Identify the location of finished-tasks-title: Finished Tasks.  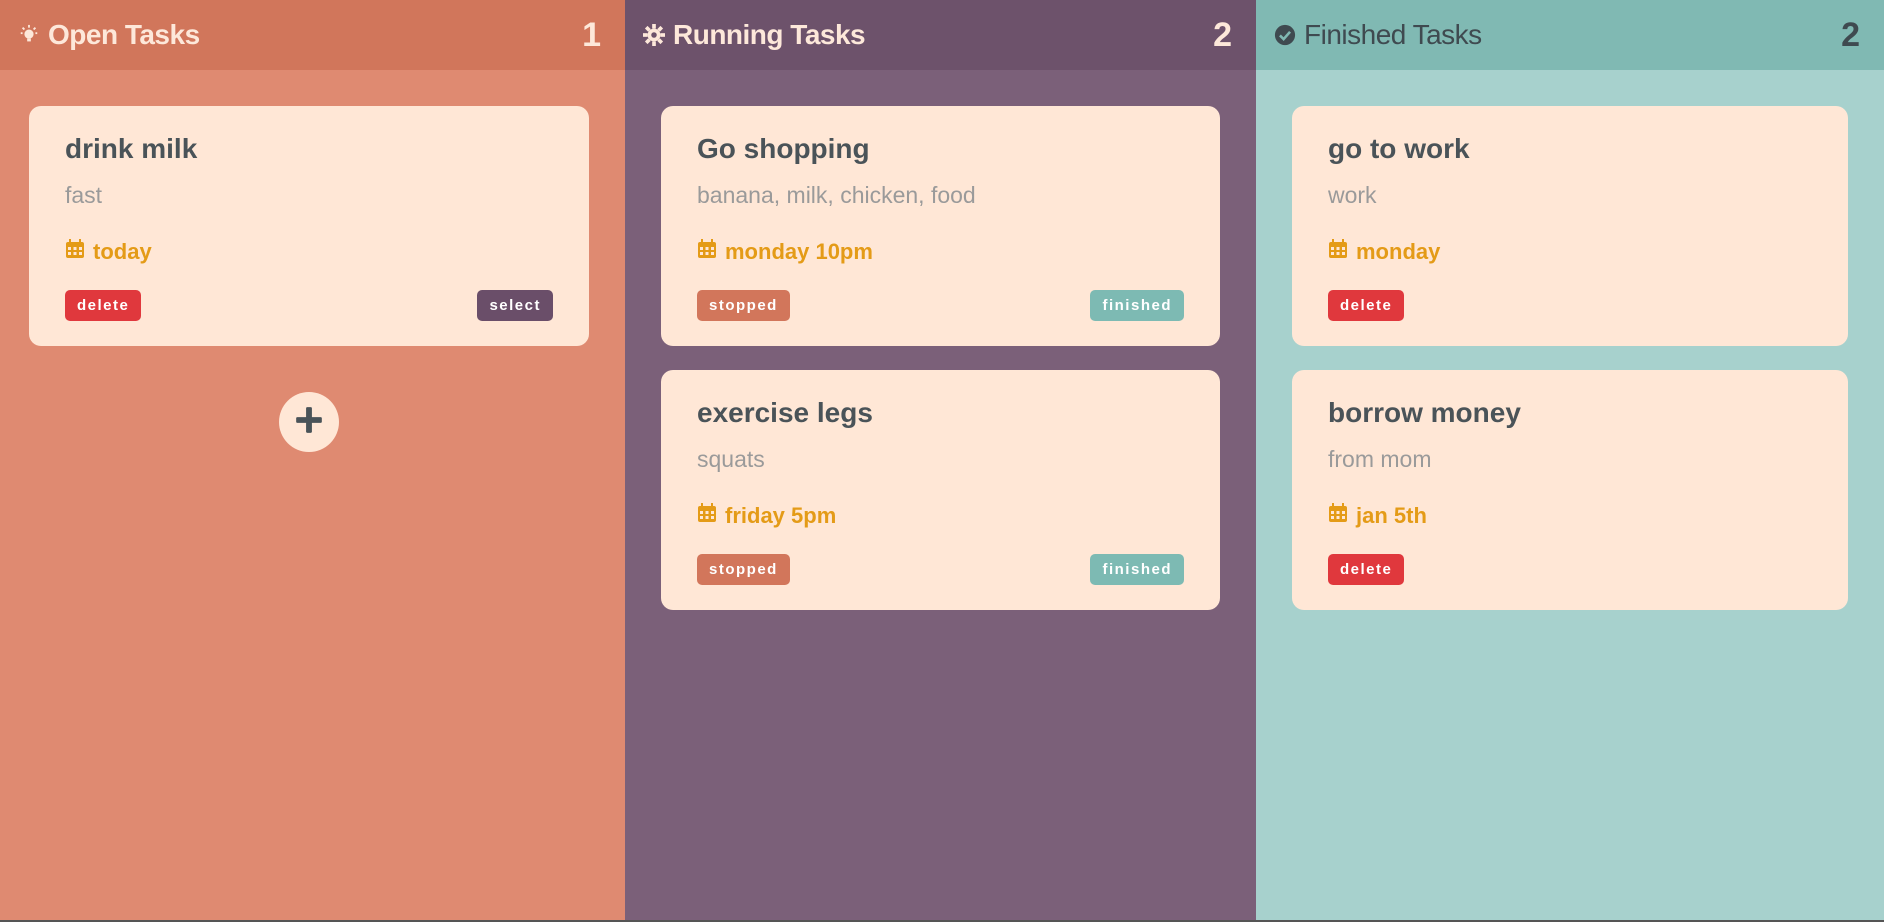
(1393, 34).